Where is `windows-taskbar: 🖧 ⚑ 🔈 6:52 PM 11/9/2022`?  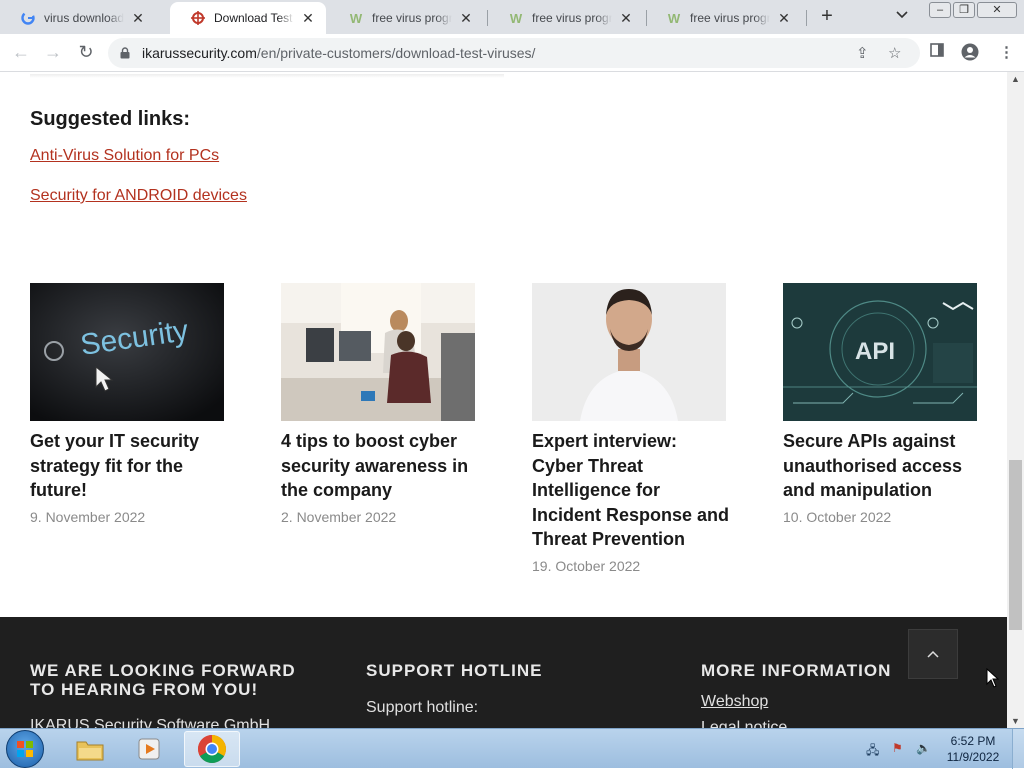 windows-taskbar: 🖧 ⚑ 🔈 6:52 PM 11/9/2022 is located at coordinates (512, 748).